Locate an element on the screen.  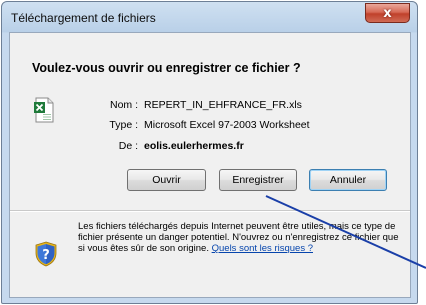
open-button: Ouvrir is located at coordinates (166, 180).